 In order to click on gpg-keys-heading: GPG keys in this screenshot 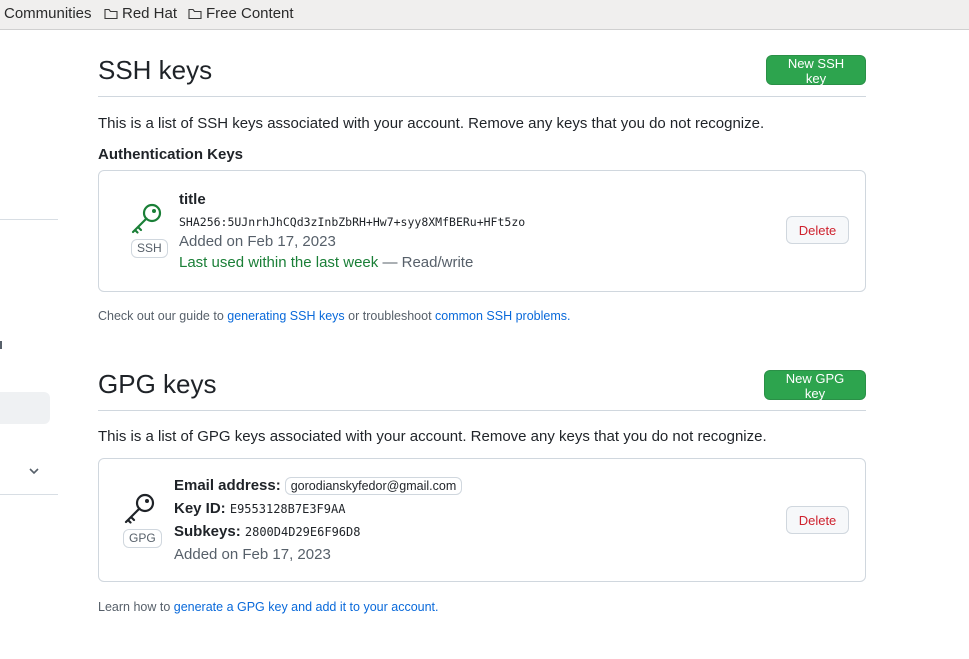, I will do `click(157, 384)`.